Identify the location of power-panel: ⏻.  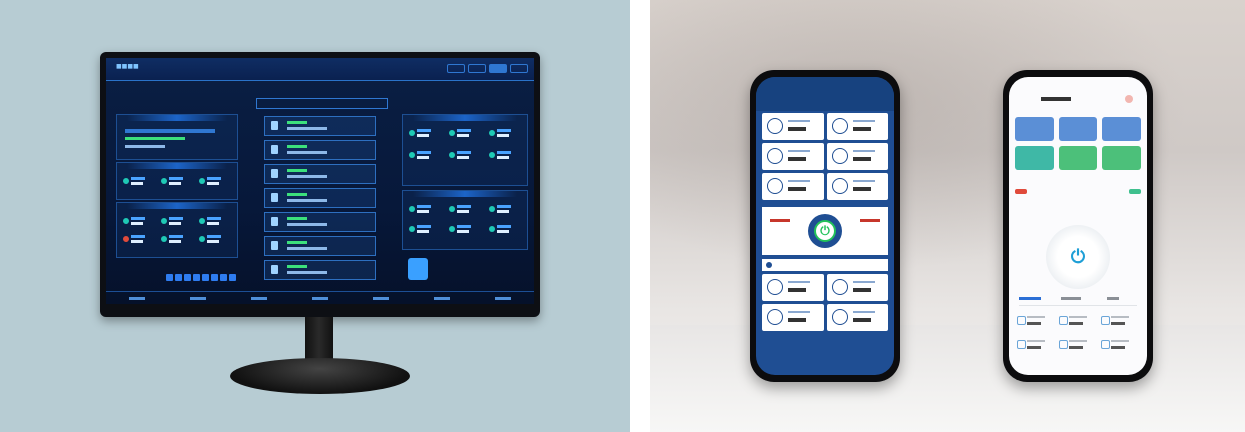
(825, 231).